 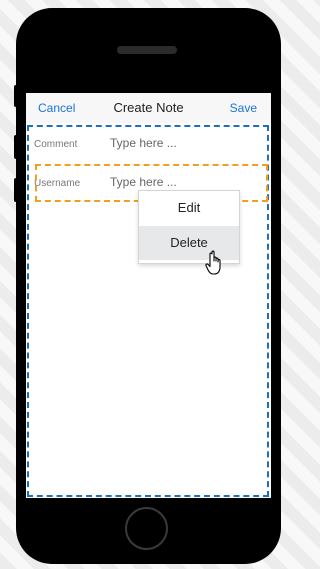 What do you see at coordinates (147, 50) in the screenshot?
I see `phone-speaker` at bounding box center [147, 50].